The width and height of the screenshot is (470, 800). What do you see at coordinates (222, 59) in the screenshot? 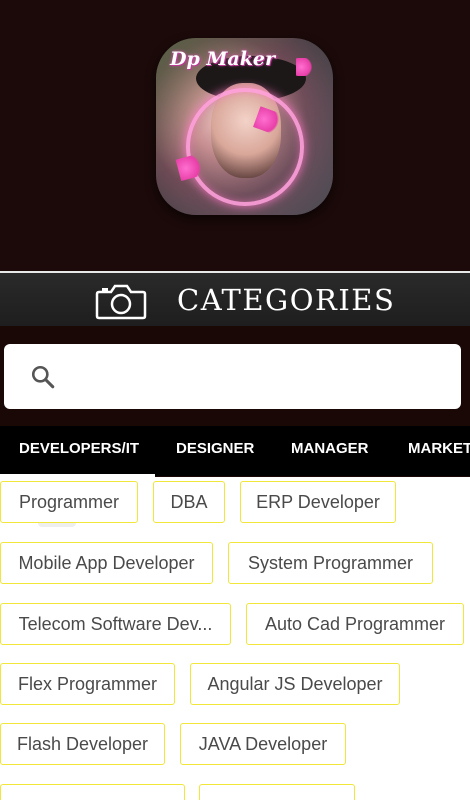
I see `logo-text: Dp Maker` at bounding box center [222, 59].